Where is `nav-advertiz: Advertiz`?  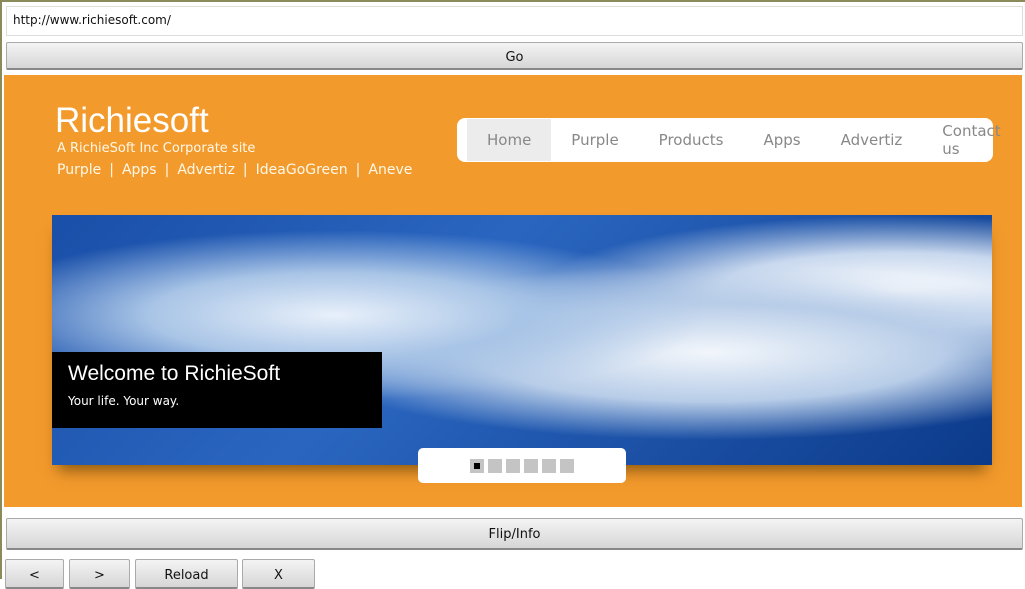
nav-advertiz: Advertiz is located at coordinates (872, 140).